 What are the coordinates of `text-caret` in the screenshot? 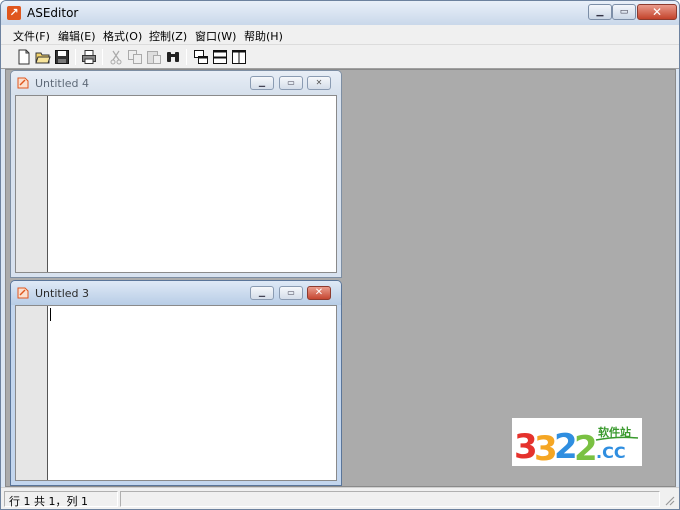 It's located at (50, 314).